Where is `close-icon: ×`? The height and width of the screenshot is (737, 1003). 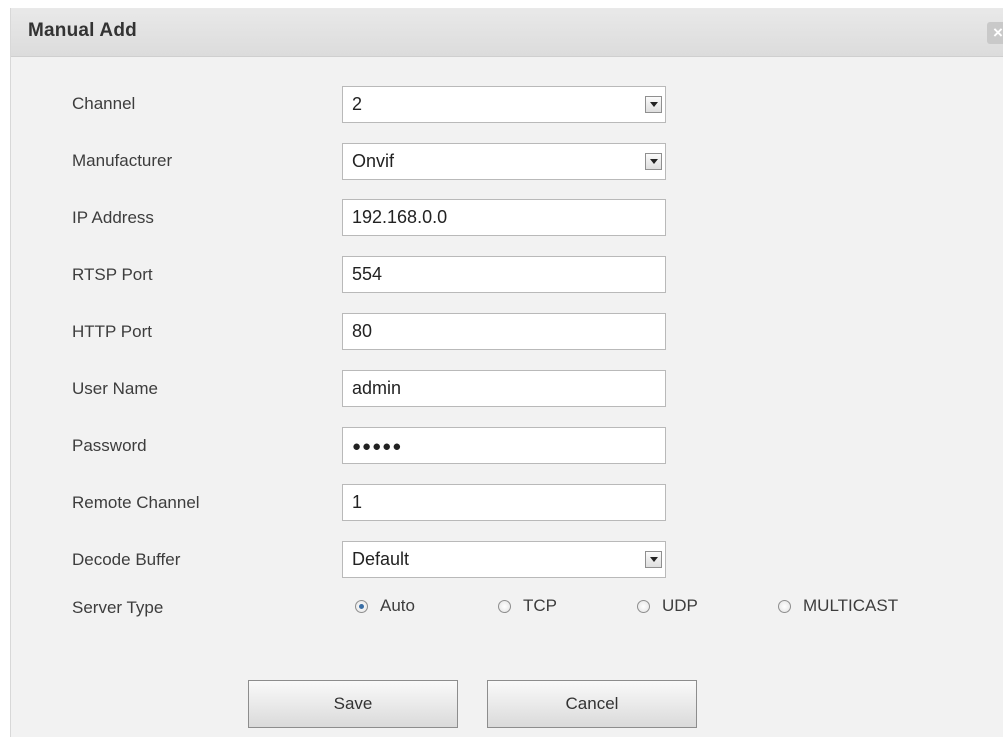
close-icon: × is located at coordinates (995, 33).